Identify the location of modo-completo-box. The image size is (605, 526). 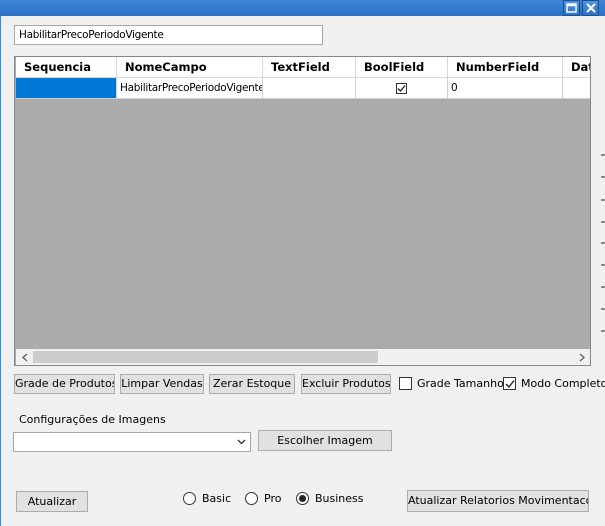
(509, 383).